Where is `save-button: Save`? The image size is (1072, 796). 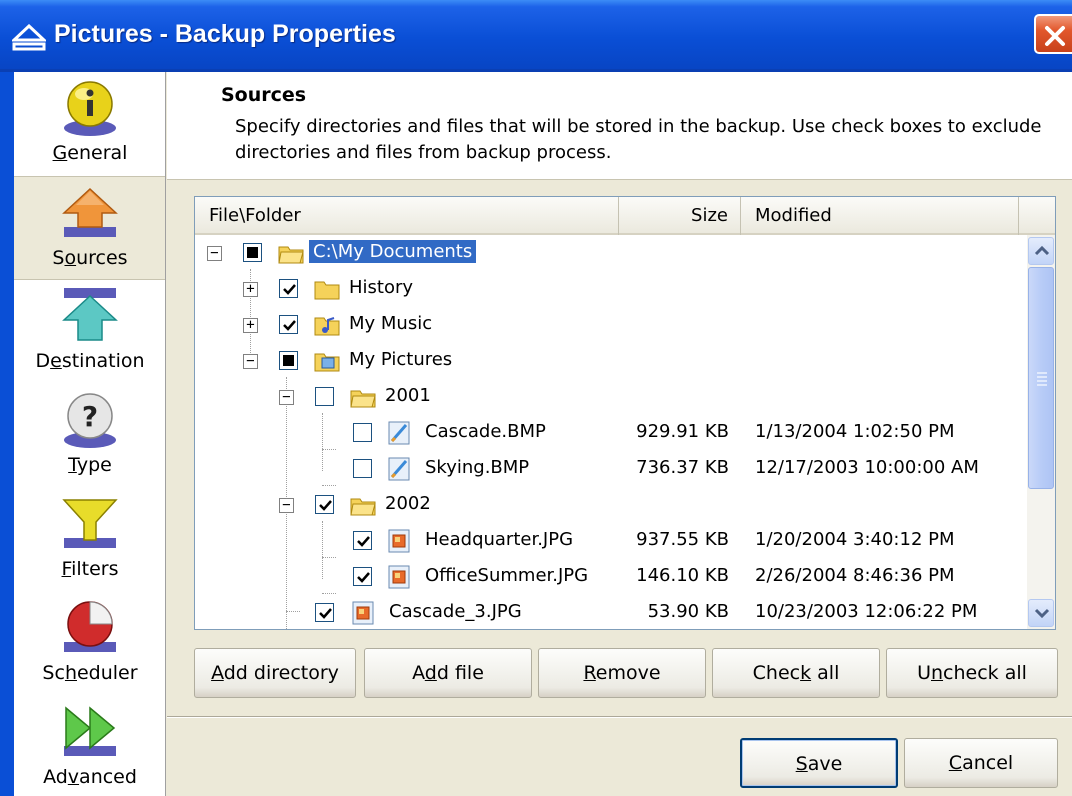
save-button: Save is located at coordinates (819, 763).